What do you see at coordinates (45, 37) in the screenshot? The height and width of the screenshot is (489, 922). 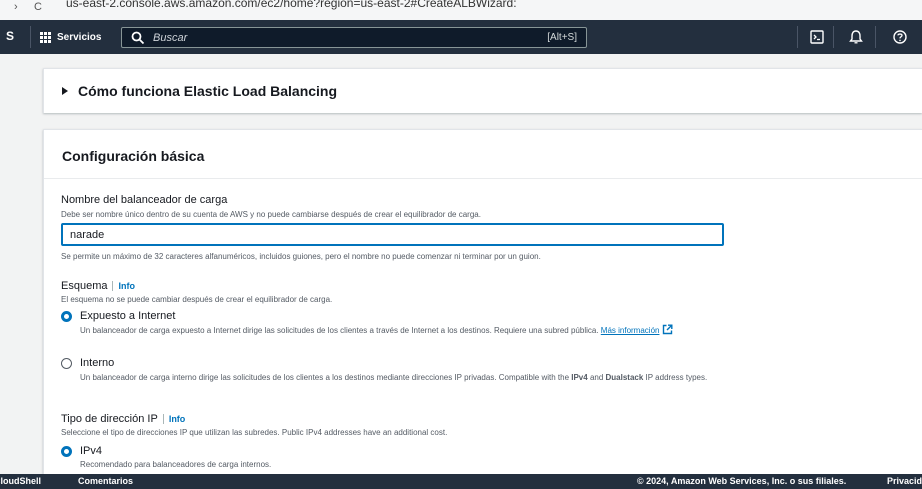 I see `grid-icon` at bounding box center [45, 37].